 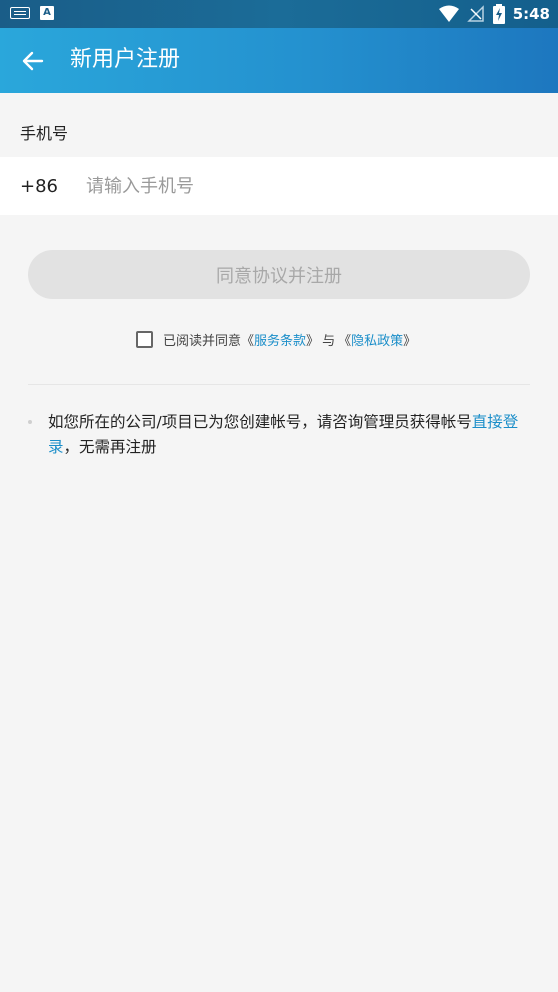 I want to click on note-text: 如您所在的公司/项目已为您创建帐号，请咨询管理员获得帐号, so click(x=260, y=422).